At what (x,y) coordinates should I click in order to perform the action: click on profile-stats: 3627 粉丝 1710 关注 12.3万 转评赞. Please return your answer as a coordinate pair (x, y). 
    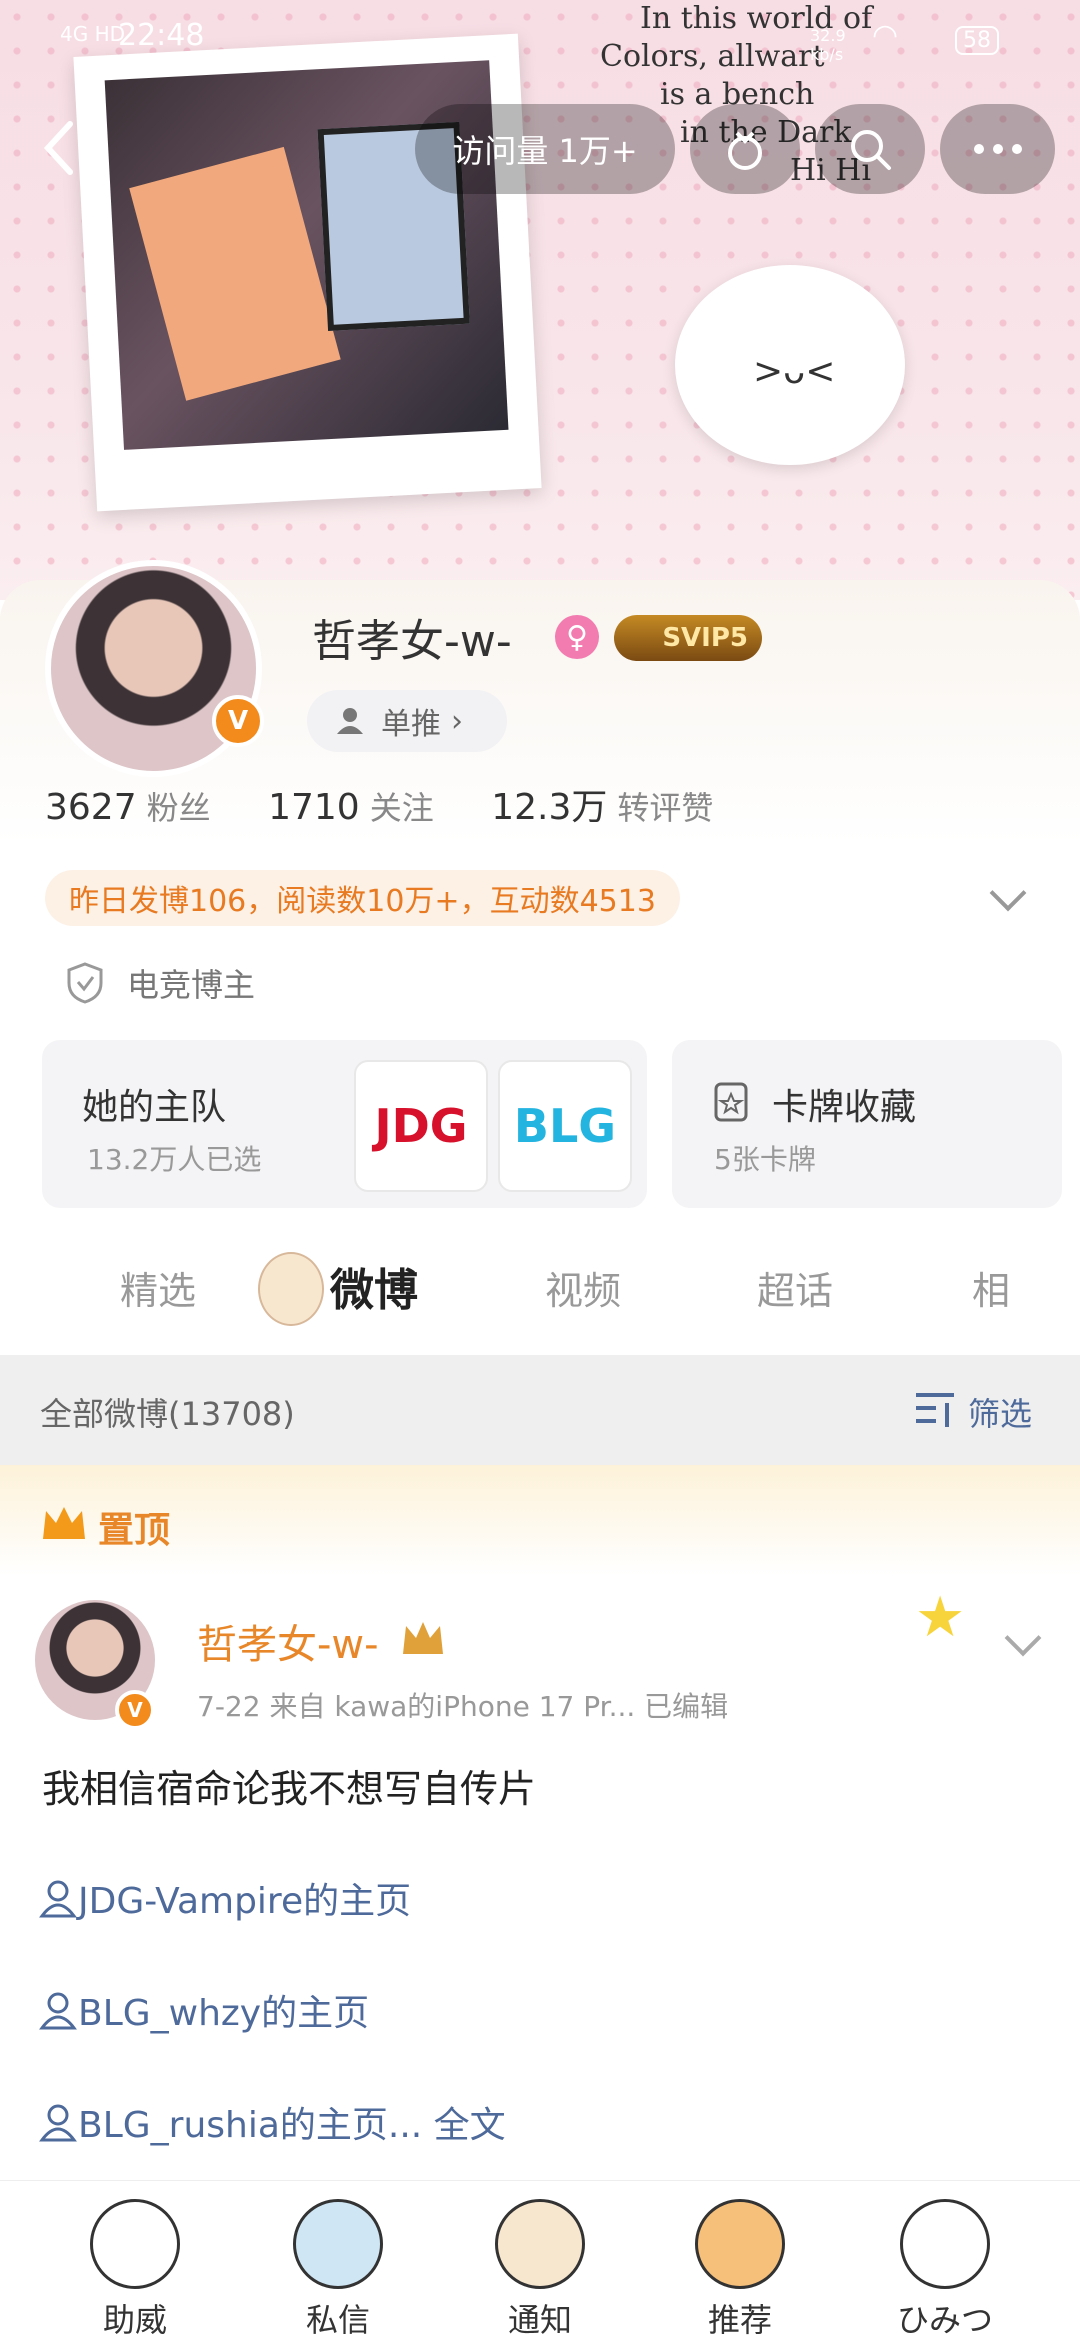
    Looking at the image, I should click on (402, 804).